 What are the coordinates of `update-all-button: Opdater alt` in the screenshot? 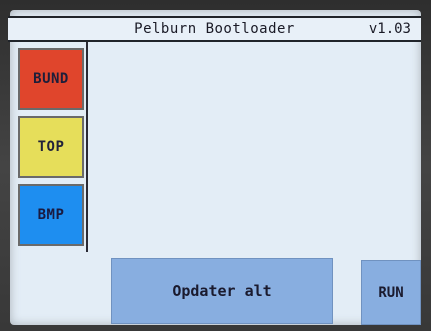 It's located at (222, 291).